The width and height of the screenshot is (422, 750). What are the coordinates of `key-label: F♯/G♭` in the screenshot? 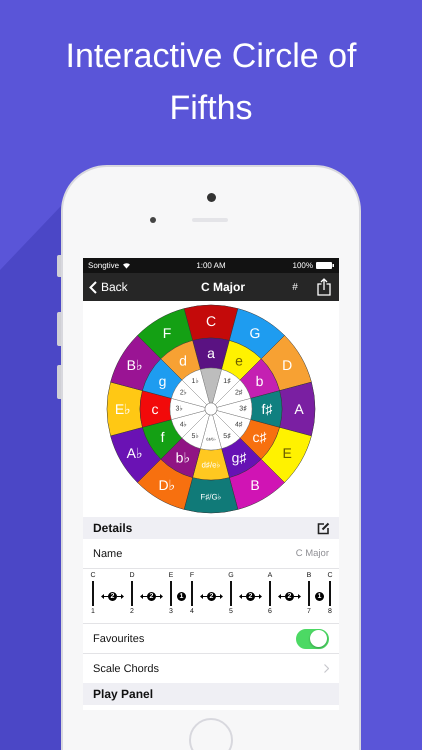 It's located at (211, 497).